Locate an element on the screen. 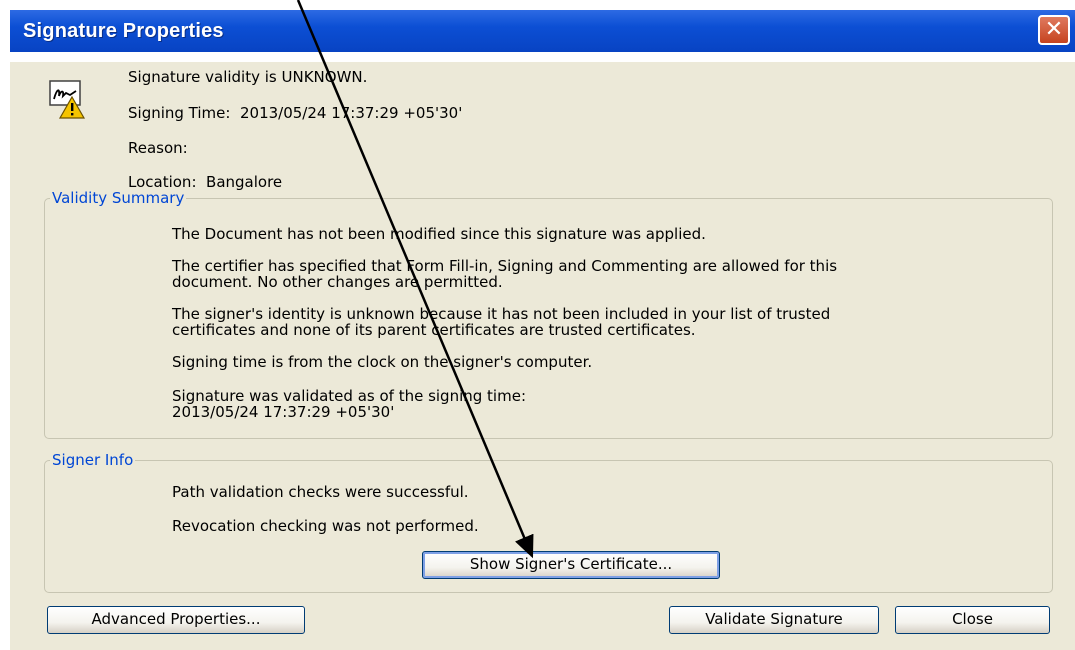  signer-line-revocation: Revocation checking was not performed. is located at coordinates (325, 526).